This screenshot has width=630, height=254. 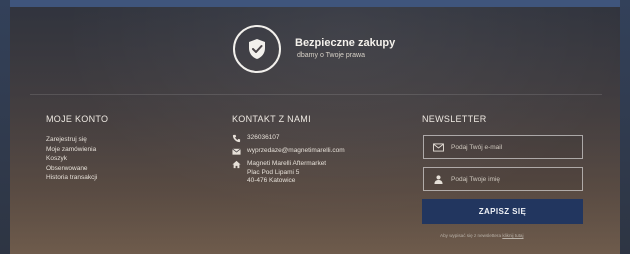 I want to click on contact-email: wyprzedaze@magnetimarelli.com, so click(x=296, y=150).